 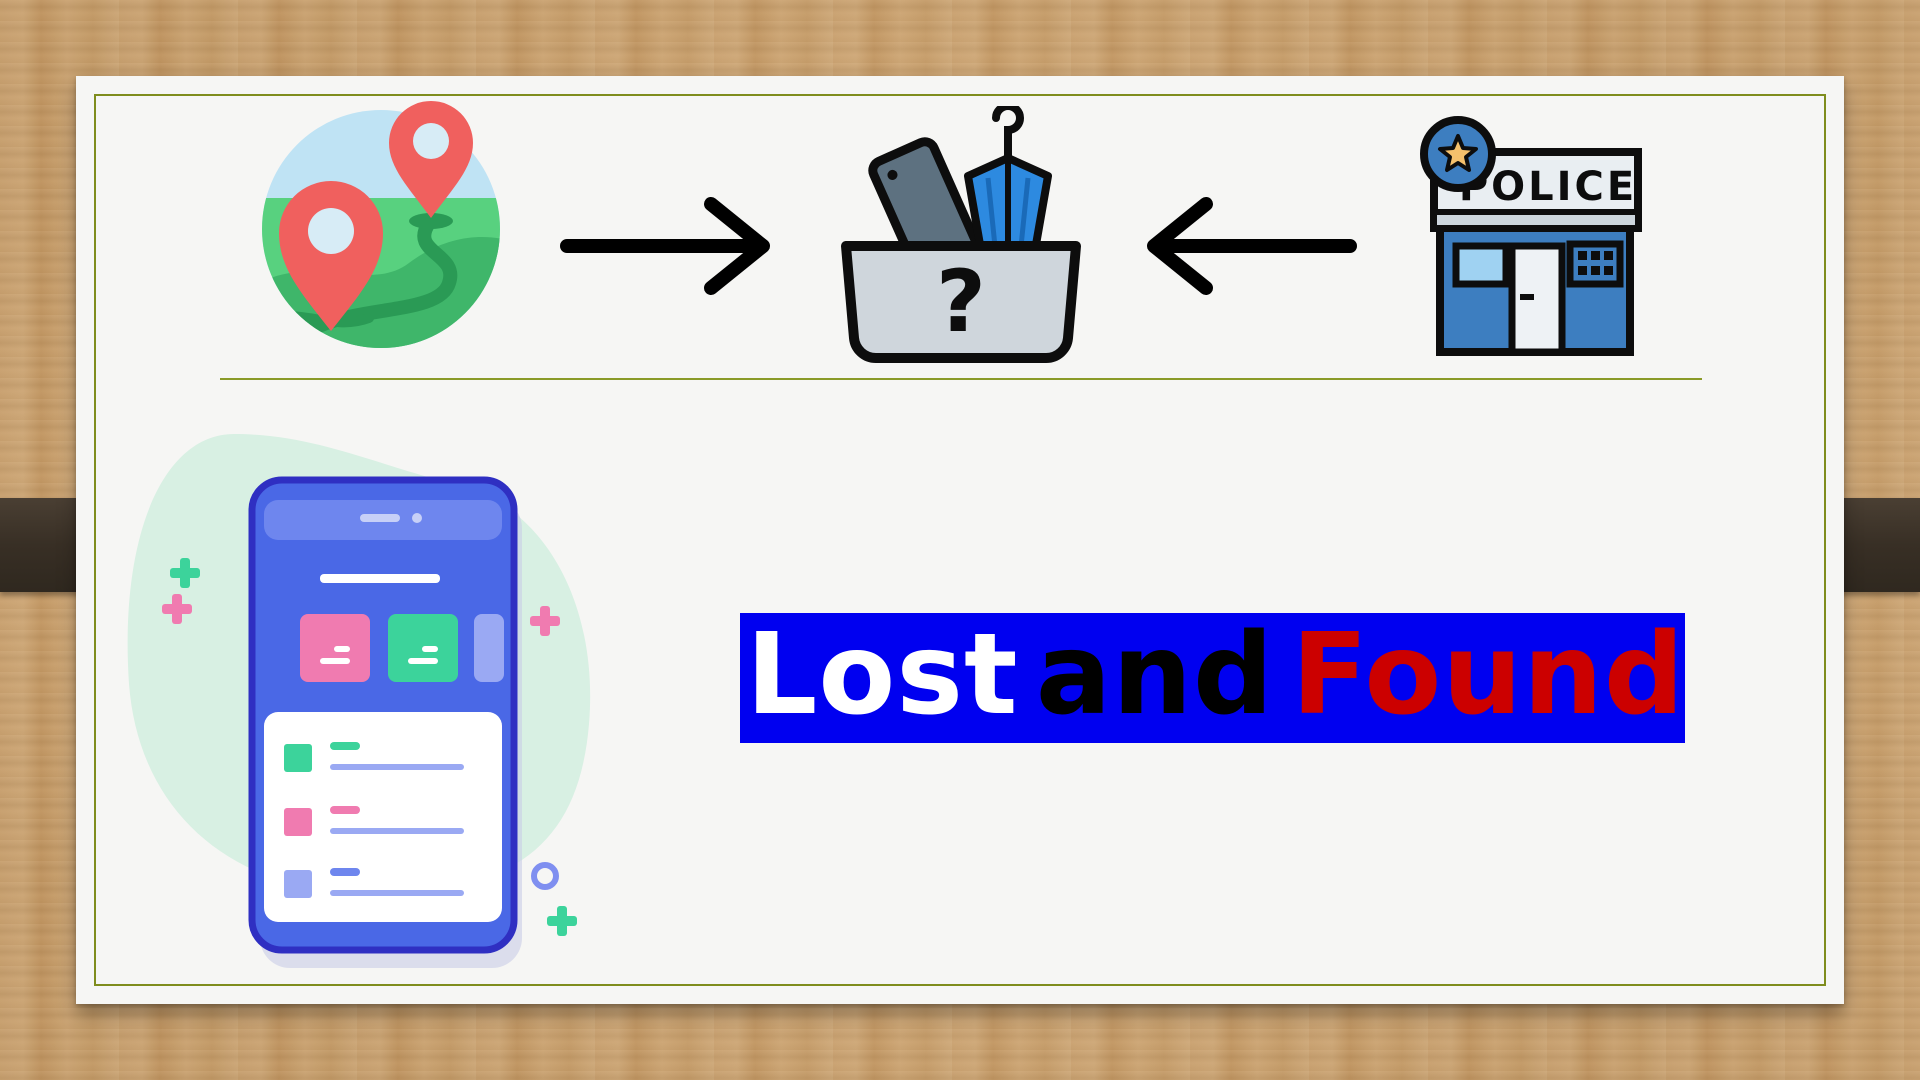 What do you see at coordinates (961, 237) in the screenshot?
I see `lost-items-basket-icon: ?` at bounding box center [961, 237].